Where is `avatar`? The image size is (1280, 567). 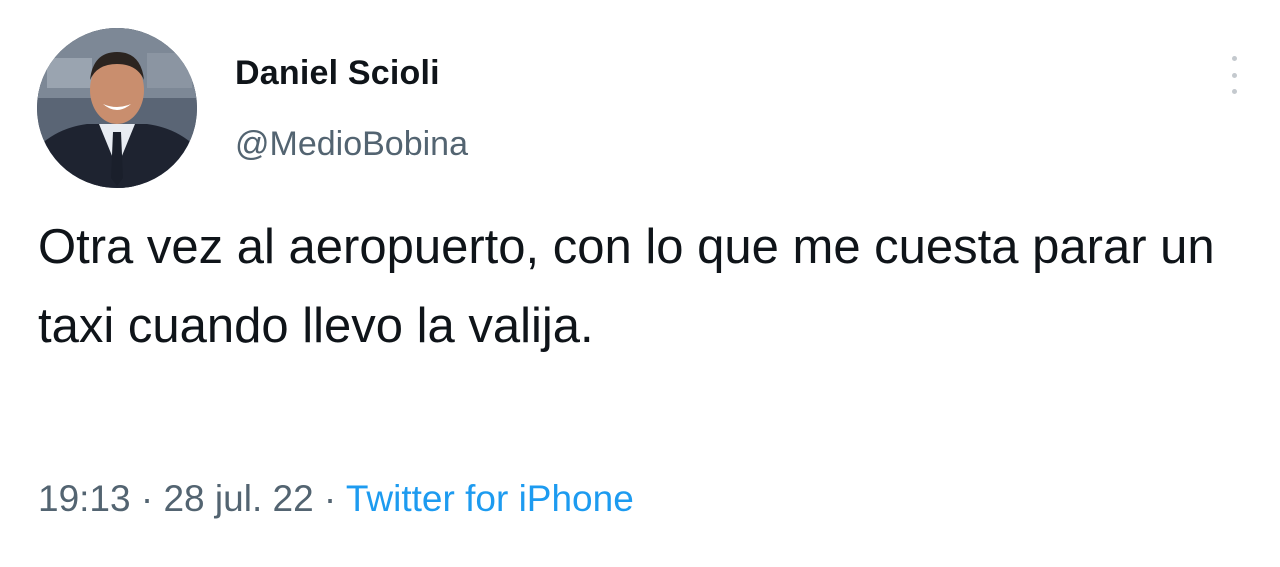
avatar is located at coordinates (117, 108).